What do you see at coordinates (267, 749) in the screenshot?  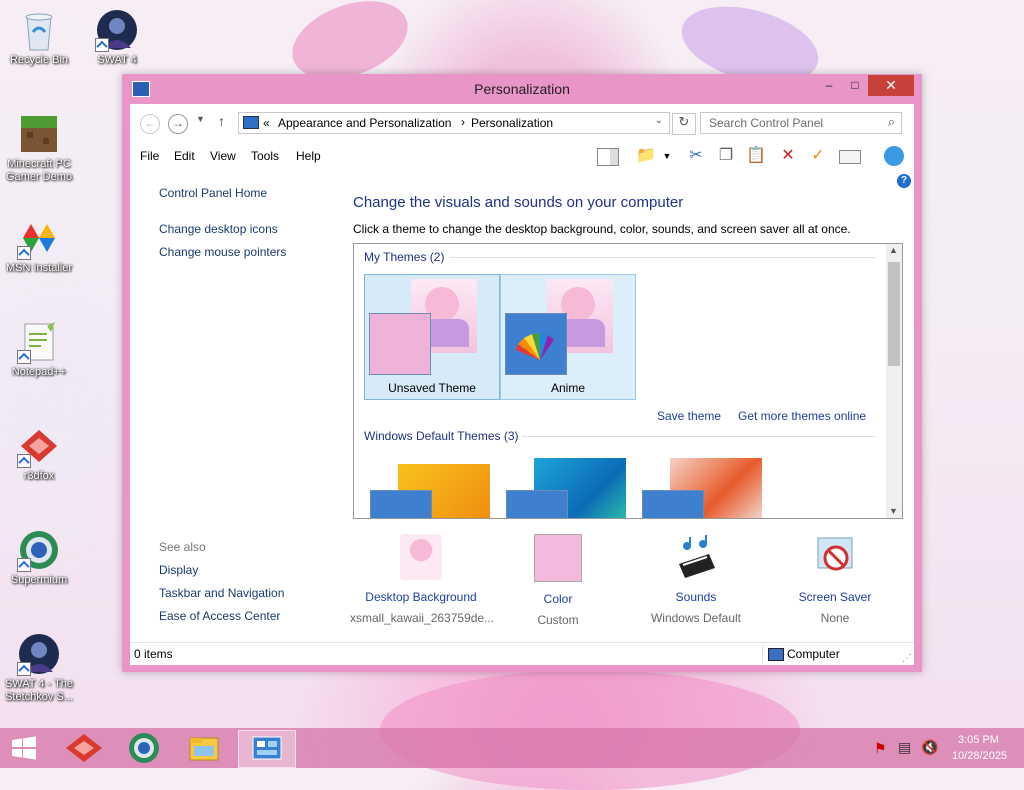 I see `taskbar-control-panel` at bounding box center [267, 749].